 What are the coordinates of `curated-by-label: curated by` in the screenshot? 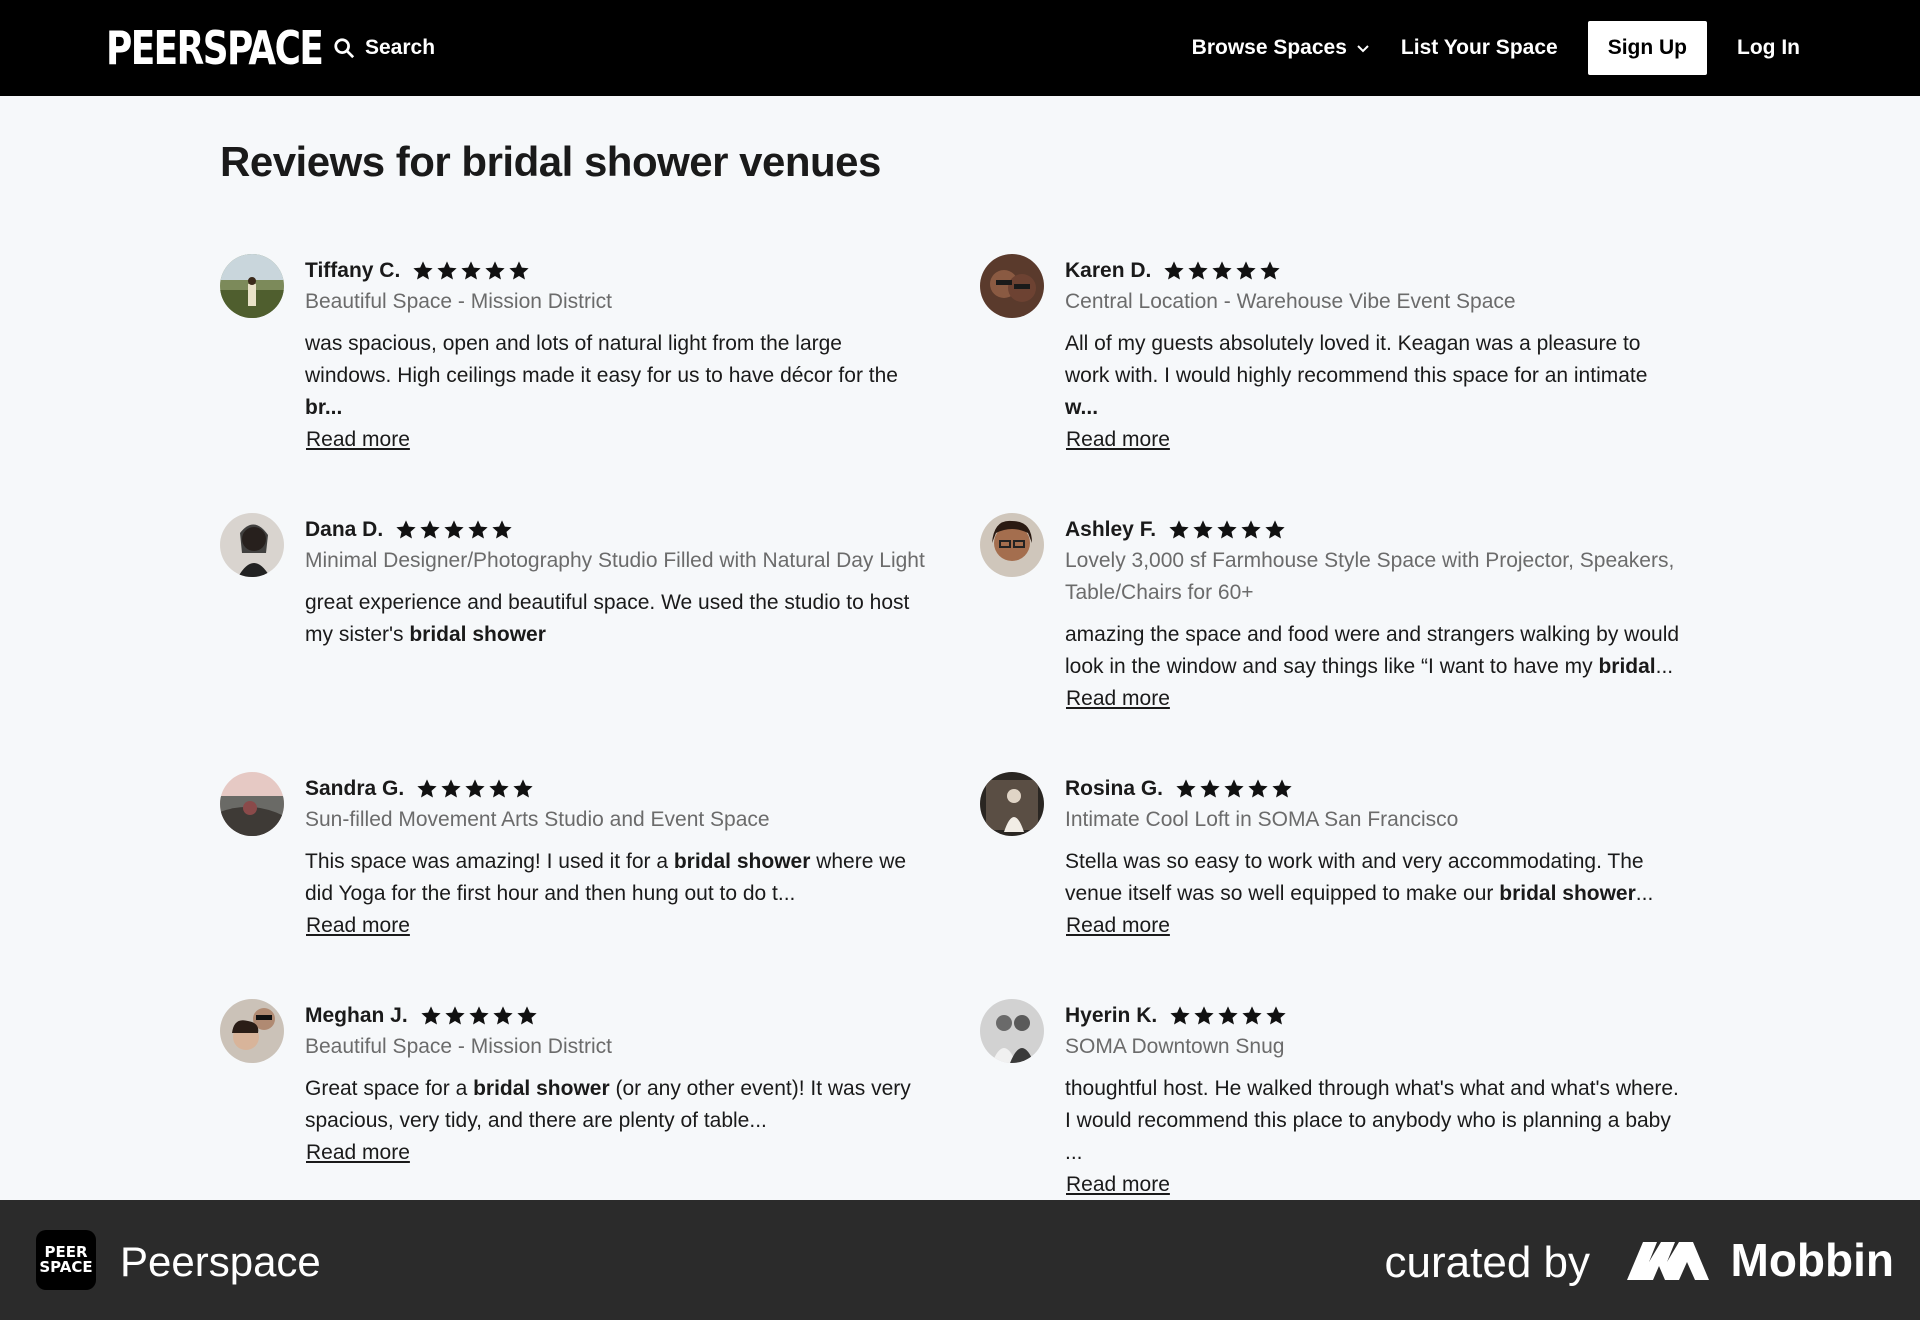 It's located at (1487, 1262).